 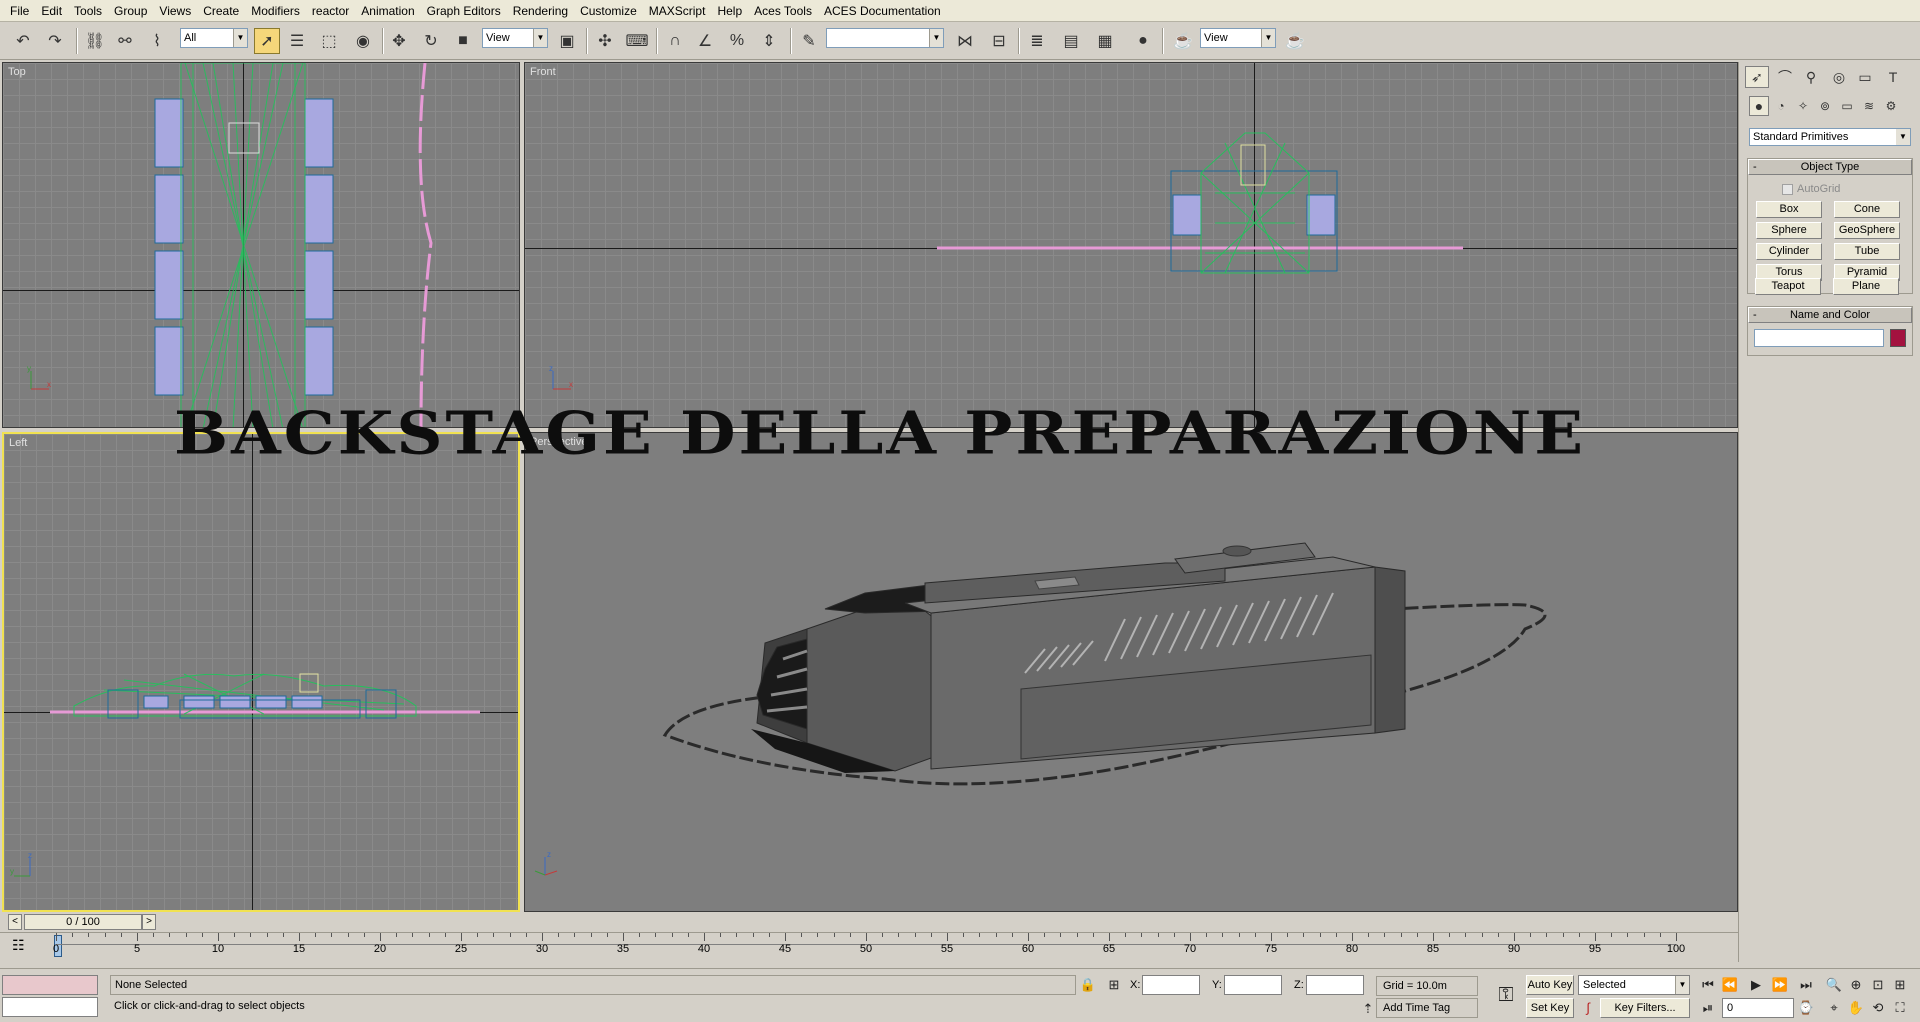 What do you see at coordinates (769, 41) in the screenshot?
I see `spinner-snap-icon: ⇕` at bounding box center [769, 41].